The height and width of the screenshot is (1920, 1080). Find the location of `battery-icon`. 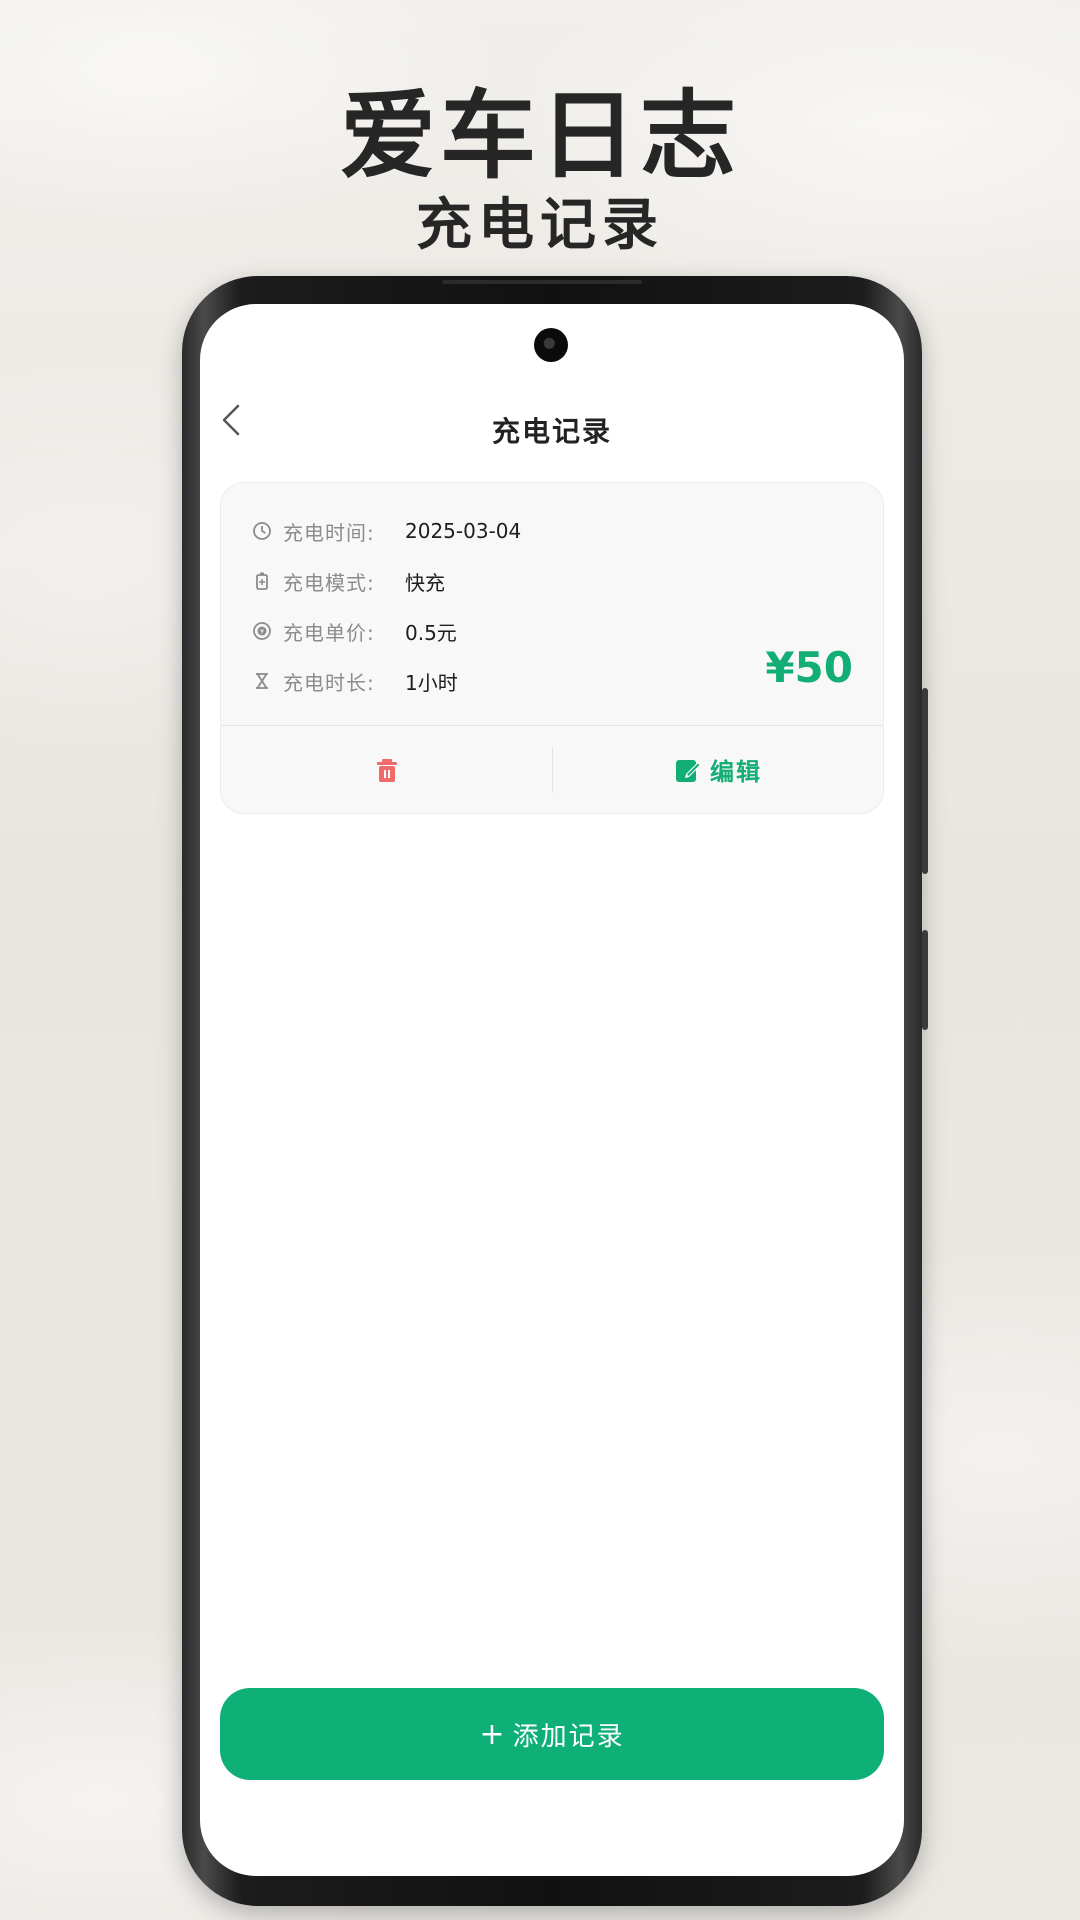

battery-icon is located at coordinates (262, 581).